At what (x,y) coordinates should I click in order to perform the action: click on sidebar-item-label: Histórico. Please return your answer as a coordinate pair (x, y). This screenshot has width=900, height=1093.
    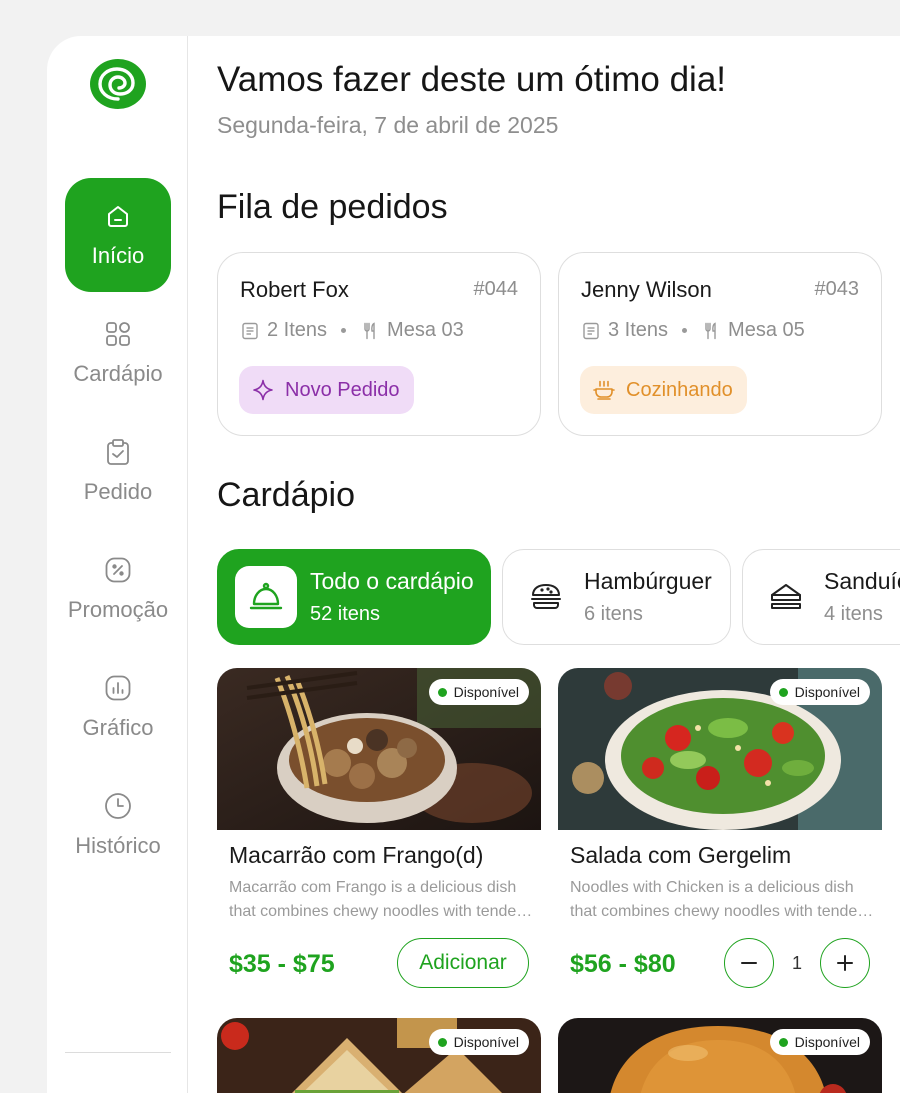
    Looking at the image, I should click on (118, 845).